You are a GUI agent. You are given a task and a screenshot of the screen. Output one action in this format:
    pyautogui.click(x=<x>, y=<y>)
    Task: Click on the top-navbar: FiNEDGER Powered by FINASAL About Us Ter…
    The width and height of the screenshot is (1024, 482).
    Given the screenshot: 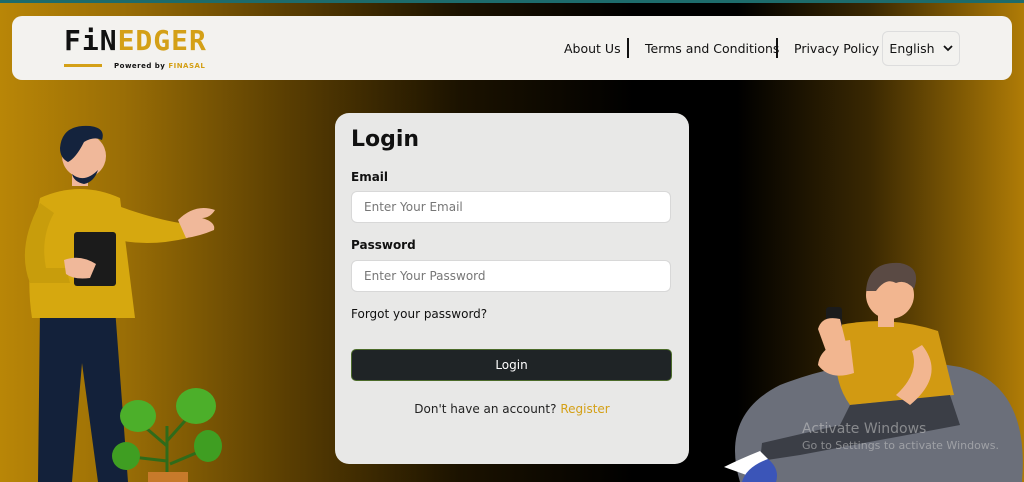 What is the action you would take?
    pyautogui.click(x=512, y=48)
    